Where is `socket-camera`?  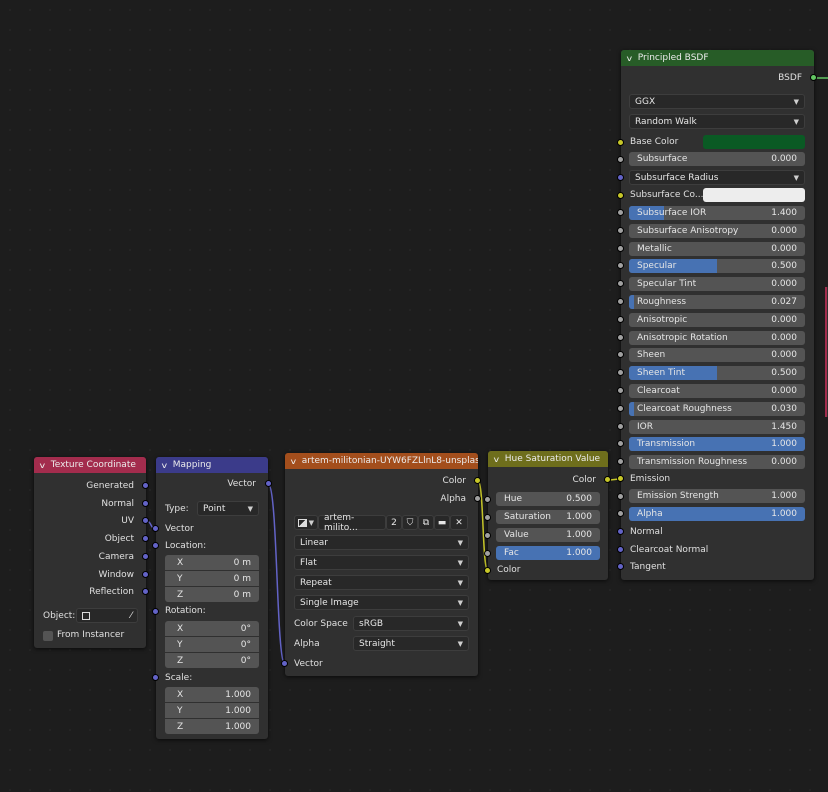
socket-camera is located at coordinates (145, 556).